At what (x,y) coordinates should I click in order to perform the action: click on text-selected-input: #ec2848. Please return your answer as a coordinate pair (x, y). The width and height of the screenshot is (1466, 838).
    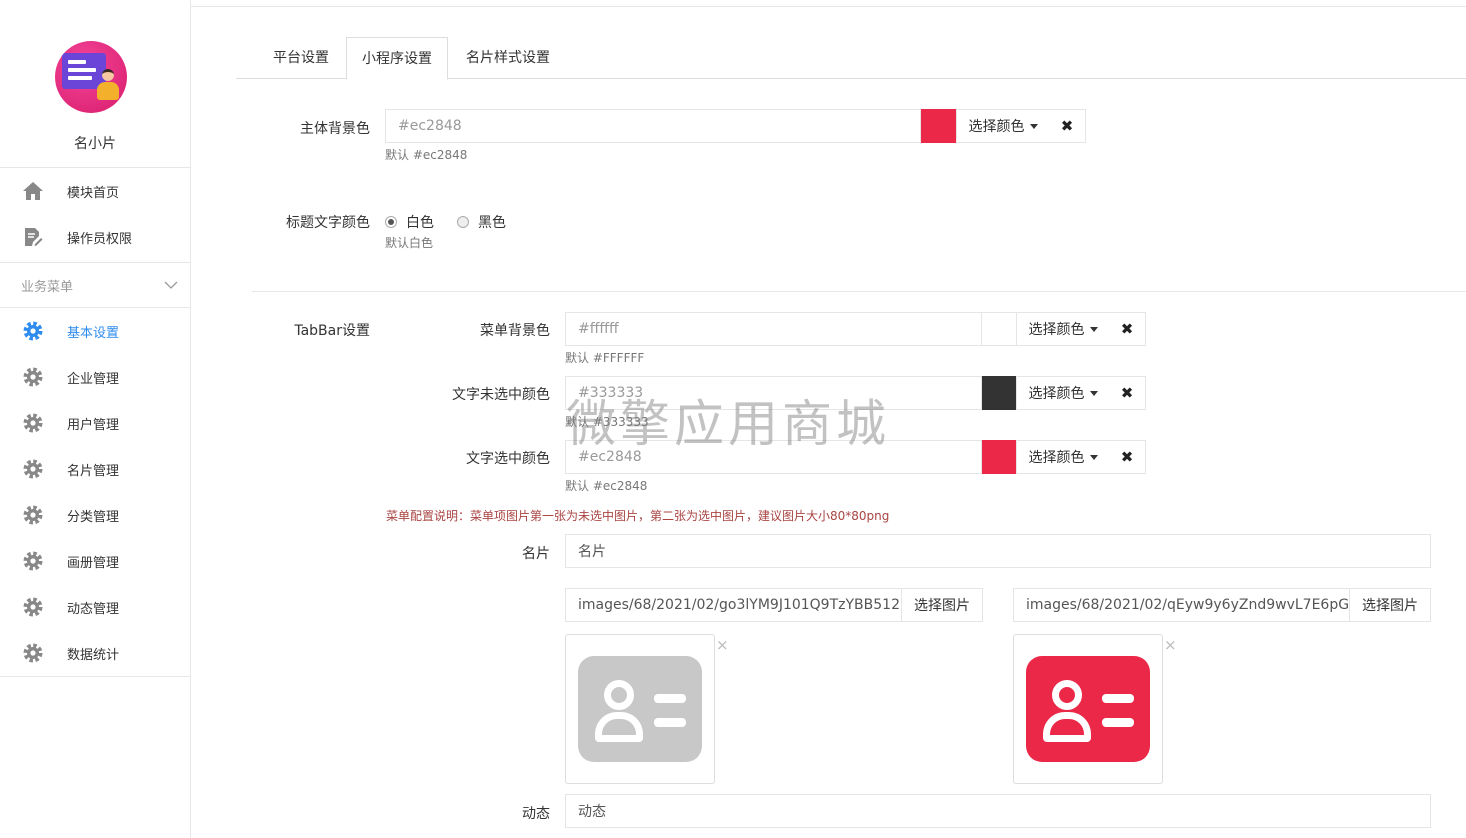
    Looking at the image, I should click on (773, 457).